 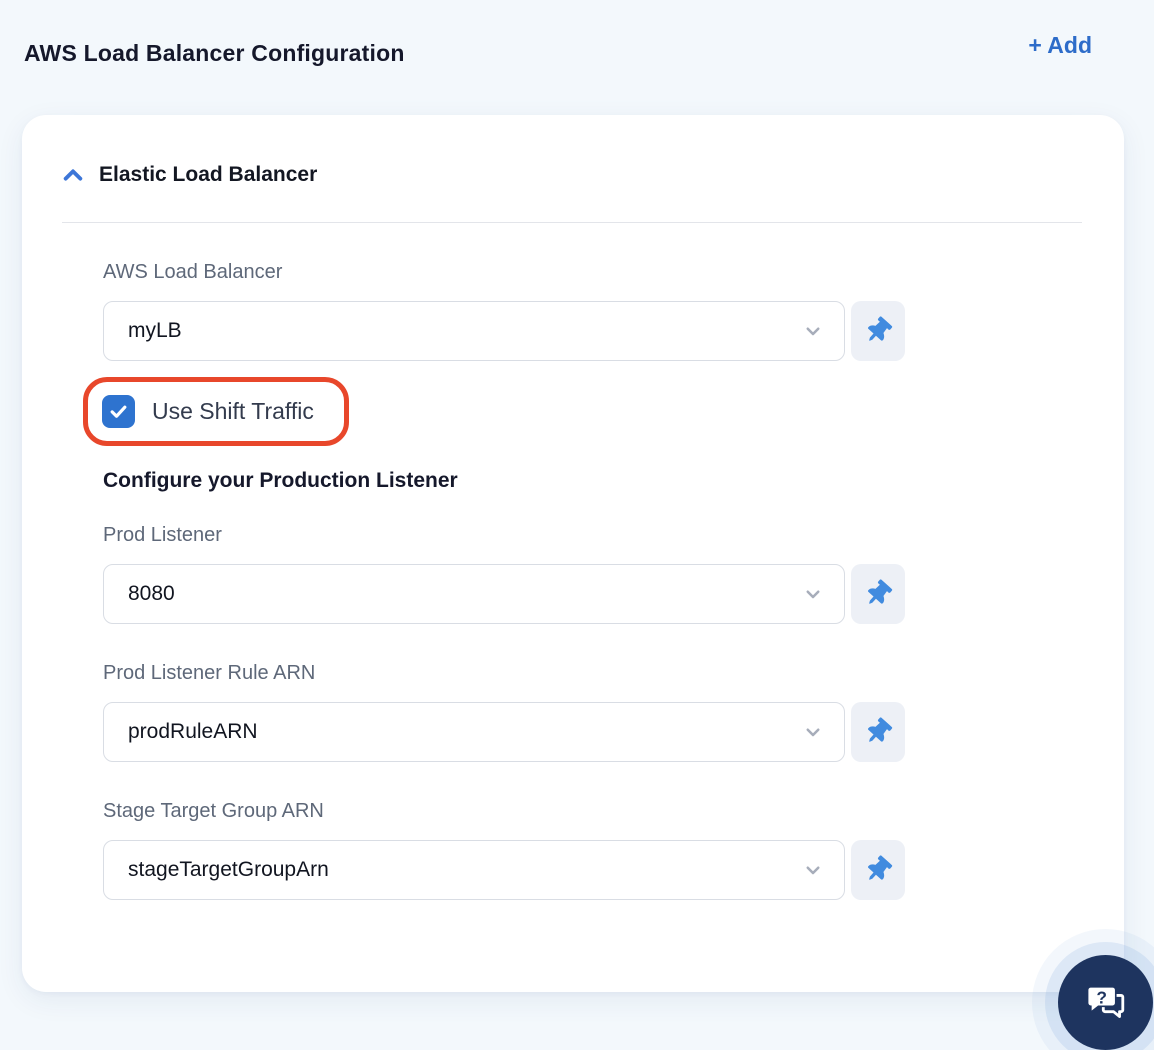 I want to click on field-label-aws-load-balancer: AWS Load Balancer, so click(x=193, y=272).